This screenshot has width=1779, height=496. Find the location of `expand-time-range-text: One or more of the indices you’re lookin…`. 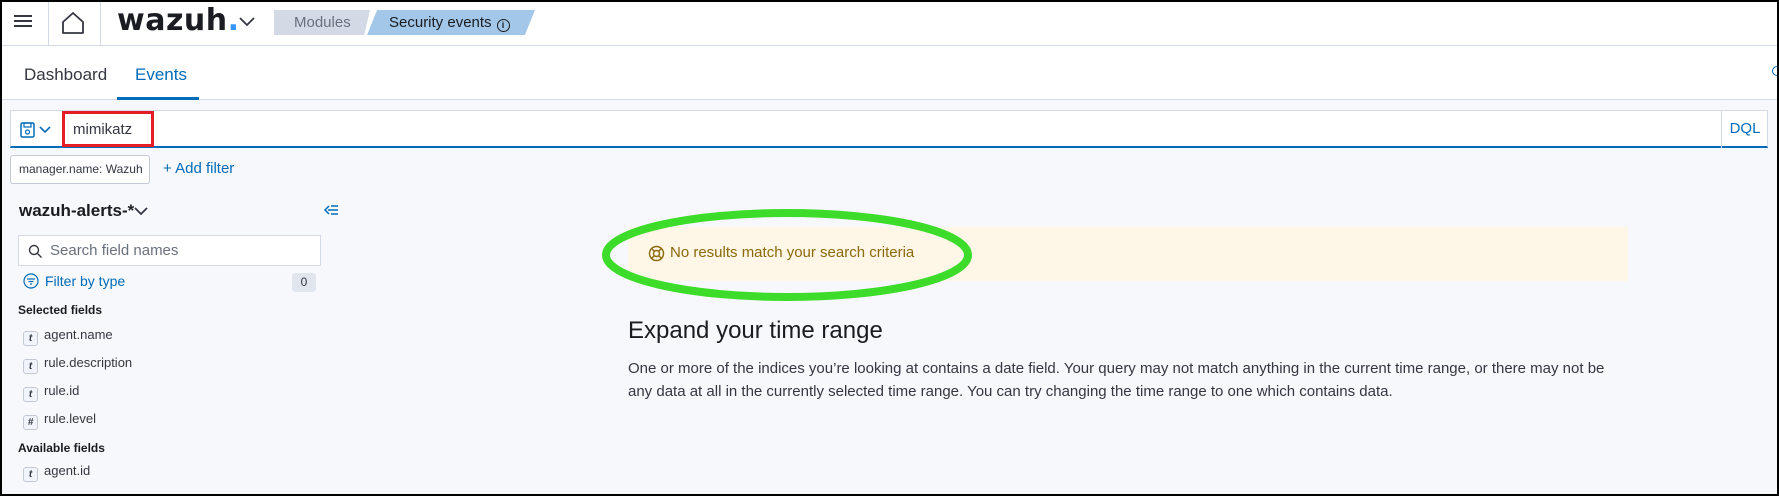

expand-time-range-text: One or more of the indices you’re lookin… is located at coordinates (1116, 380).